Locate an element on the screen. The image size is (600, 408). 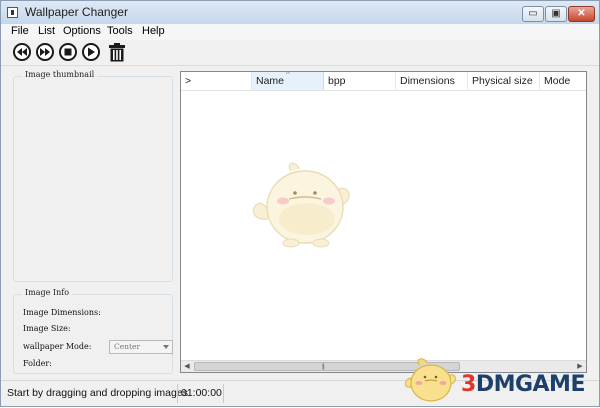
next-icon is located at coordinates (45, 52).